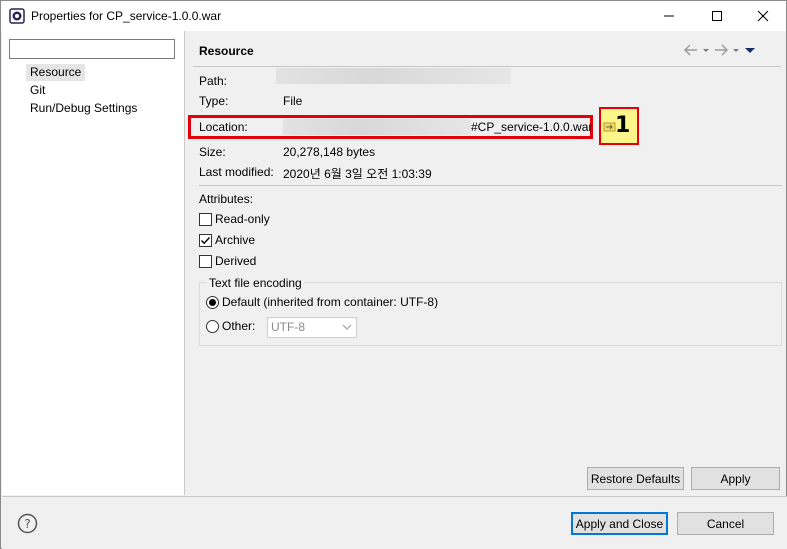  Describe the element at coordinates (623, 125) in the screenshot. I see `annotation-number: 1` at that location.